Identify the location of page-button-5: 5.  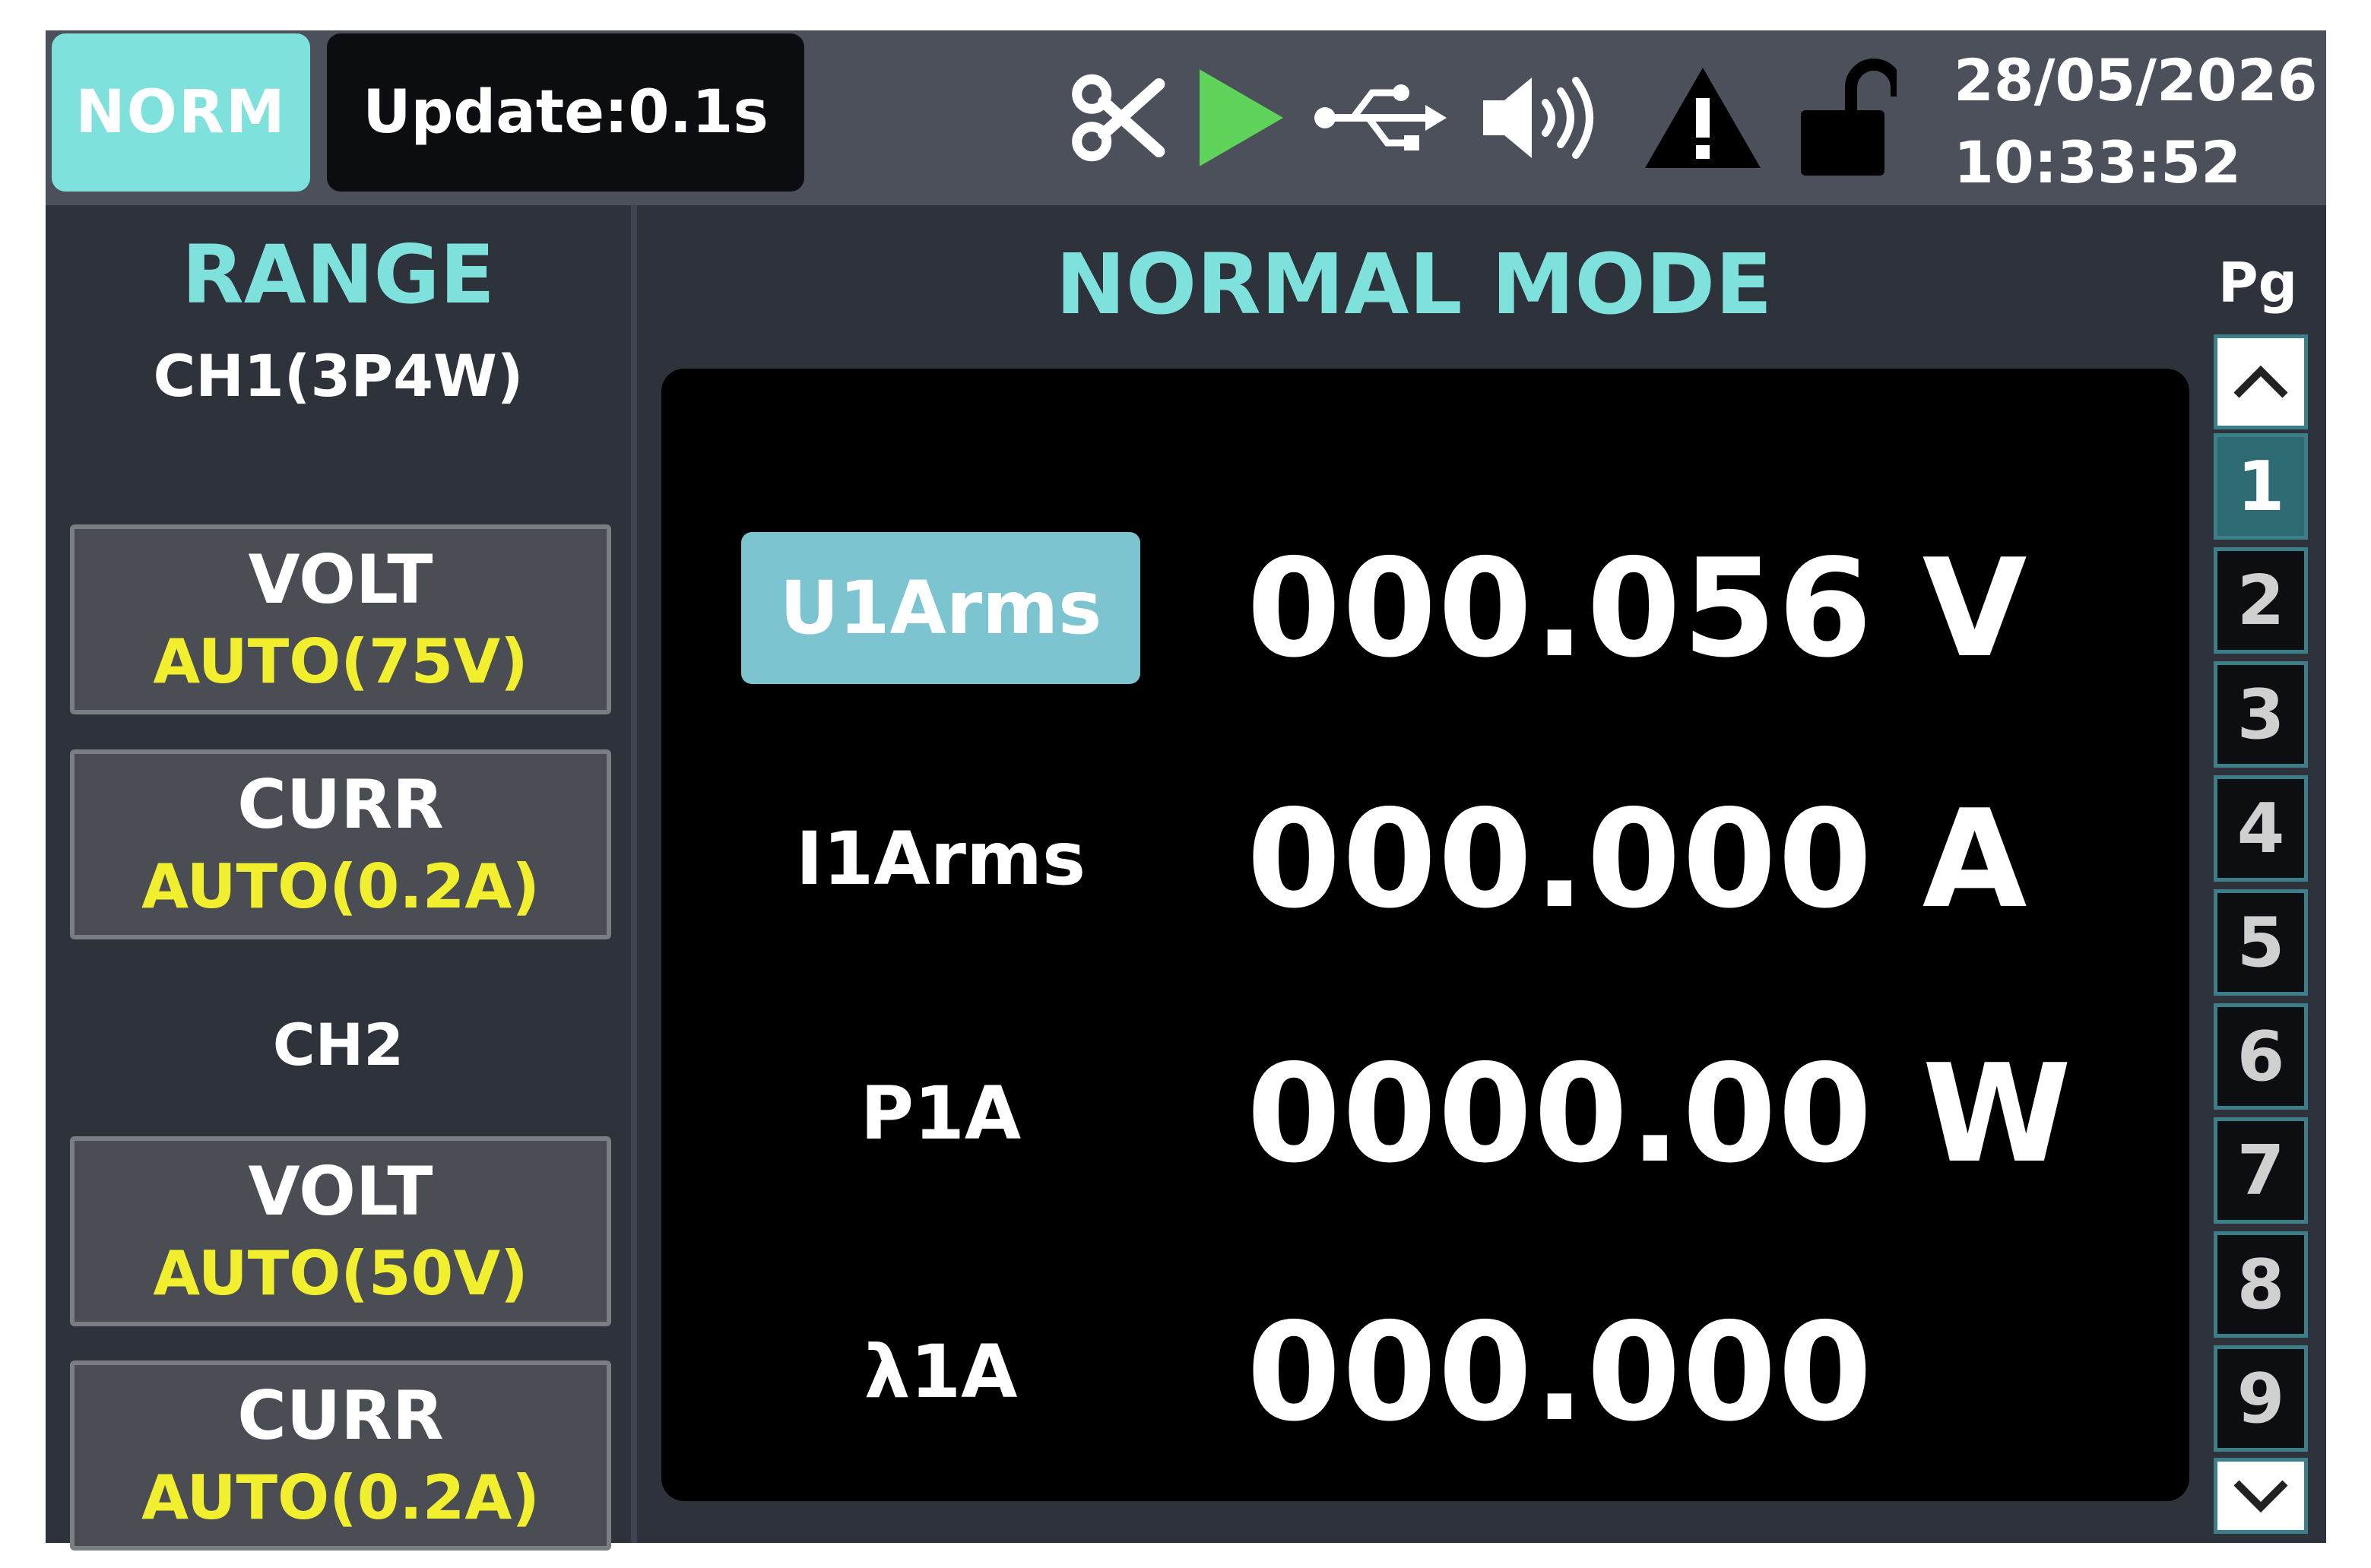
(2261, 942).